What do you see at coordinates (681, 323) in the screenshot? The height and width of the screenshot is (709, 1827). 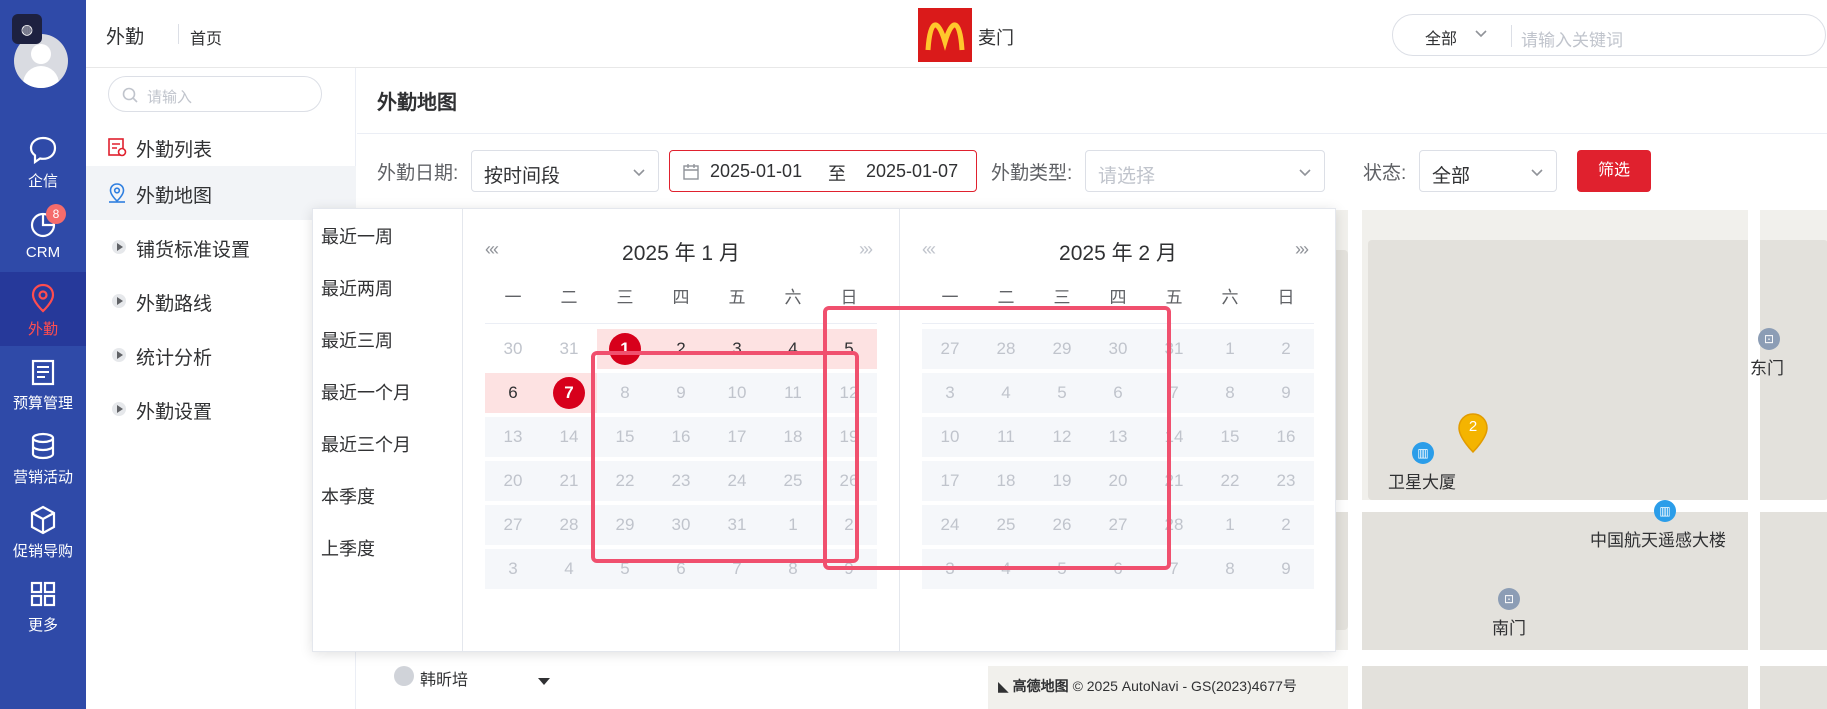 I see `weekday-divider` at bounding box center [681, 323].